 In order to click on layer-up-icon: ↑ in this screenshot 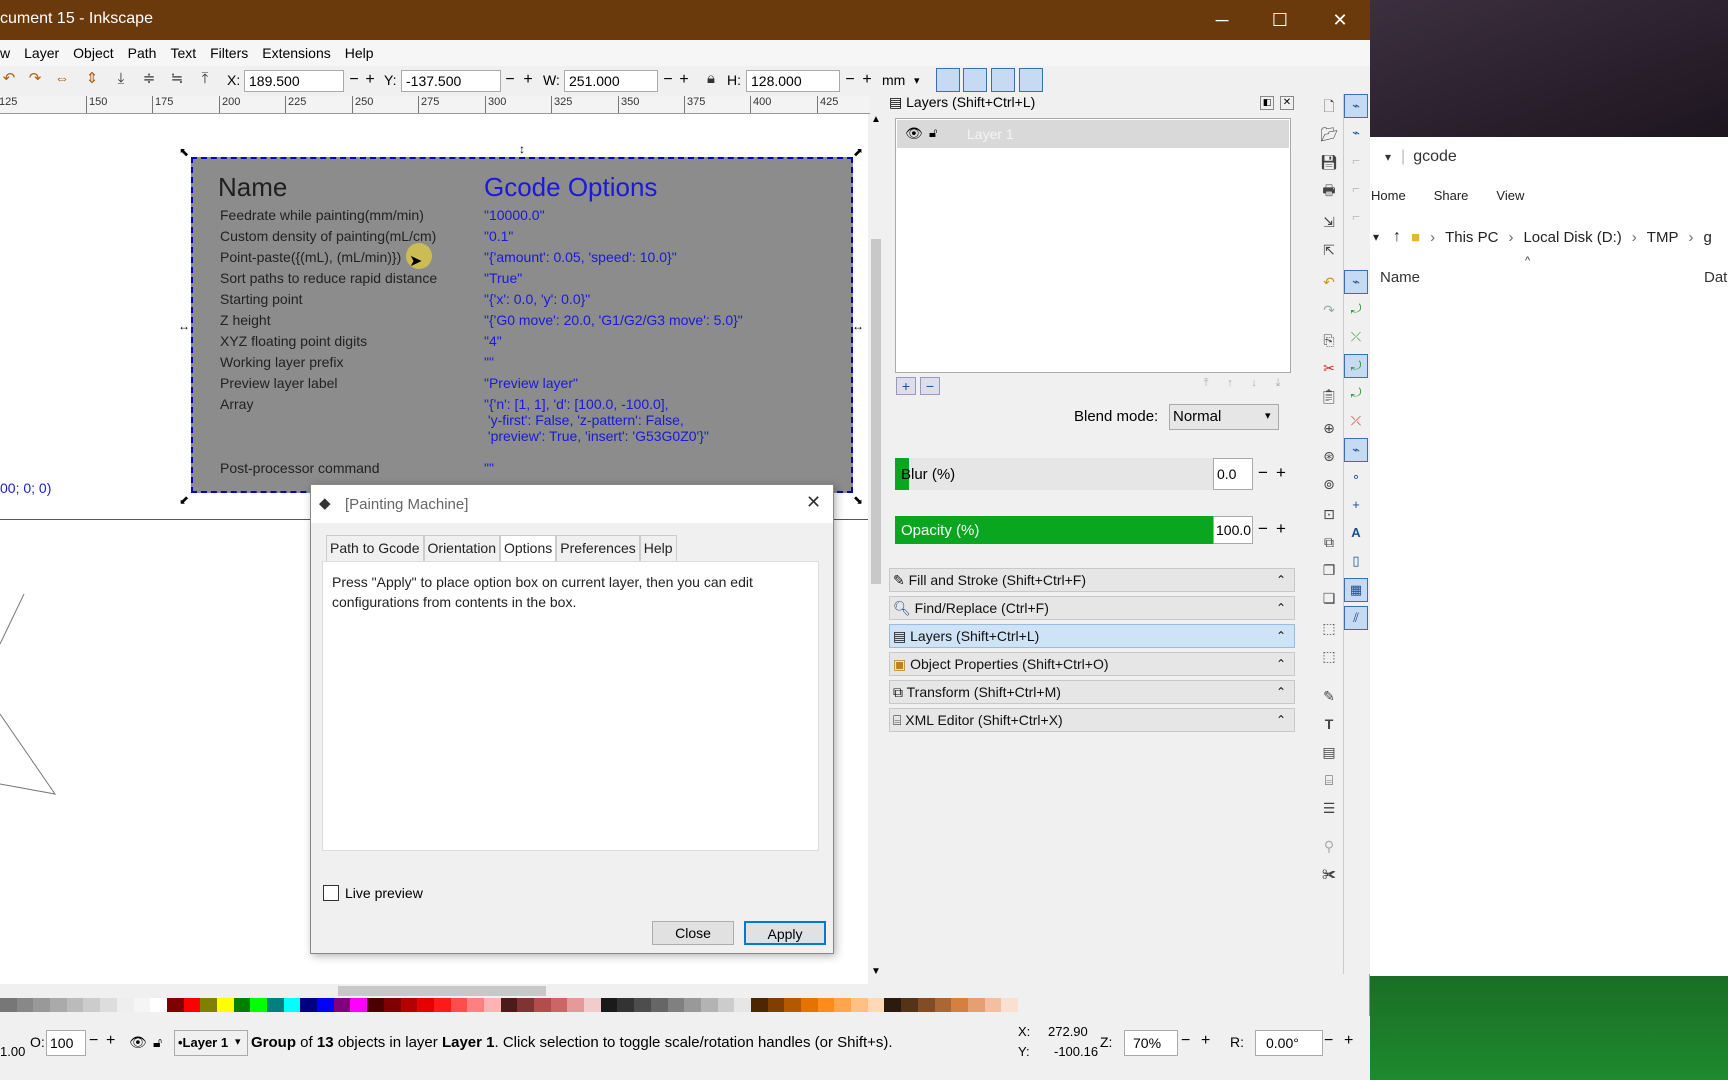, I will do `click(1230, 386)`.